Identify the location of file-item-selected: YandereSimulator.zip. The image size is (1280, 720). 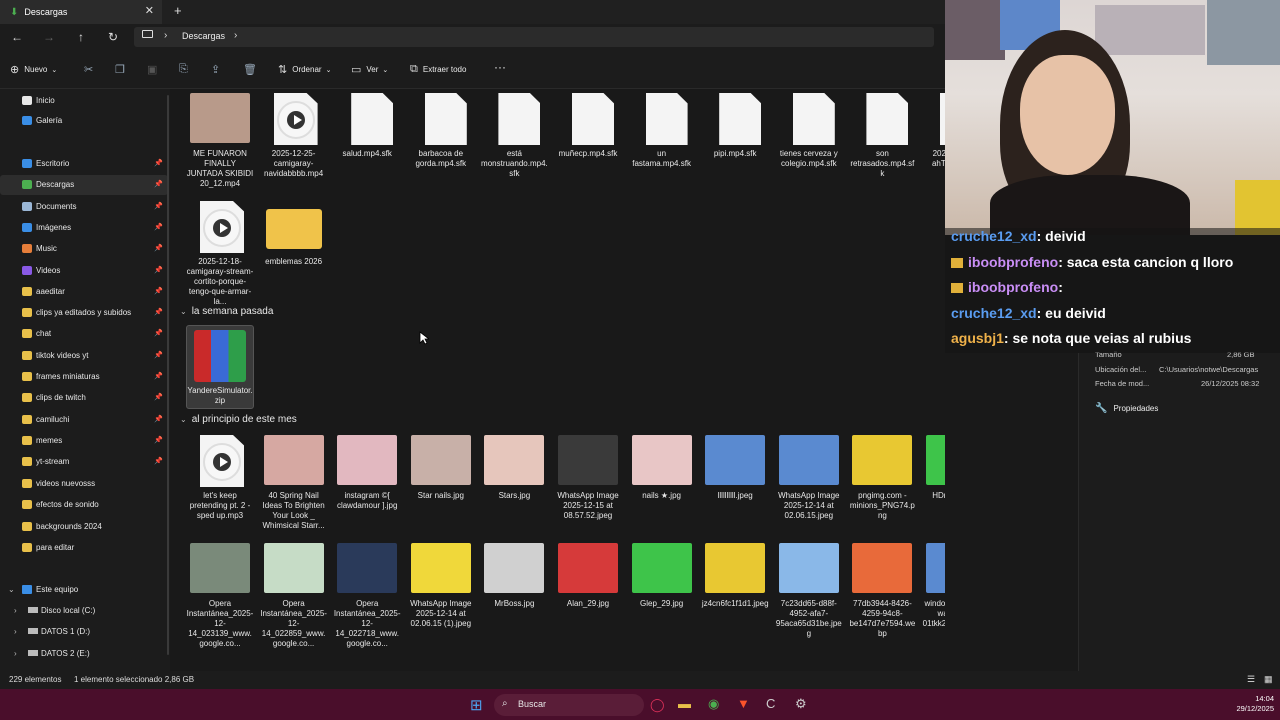
(220, 367).